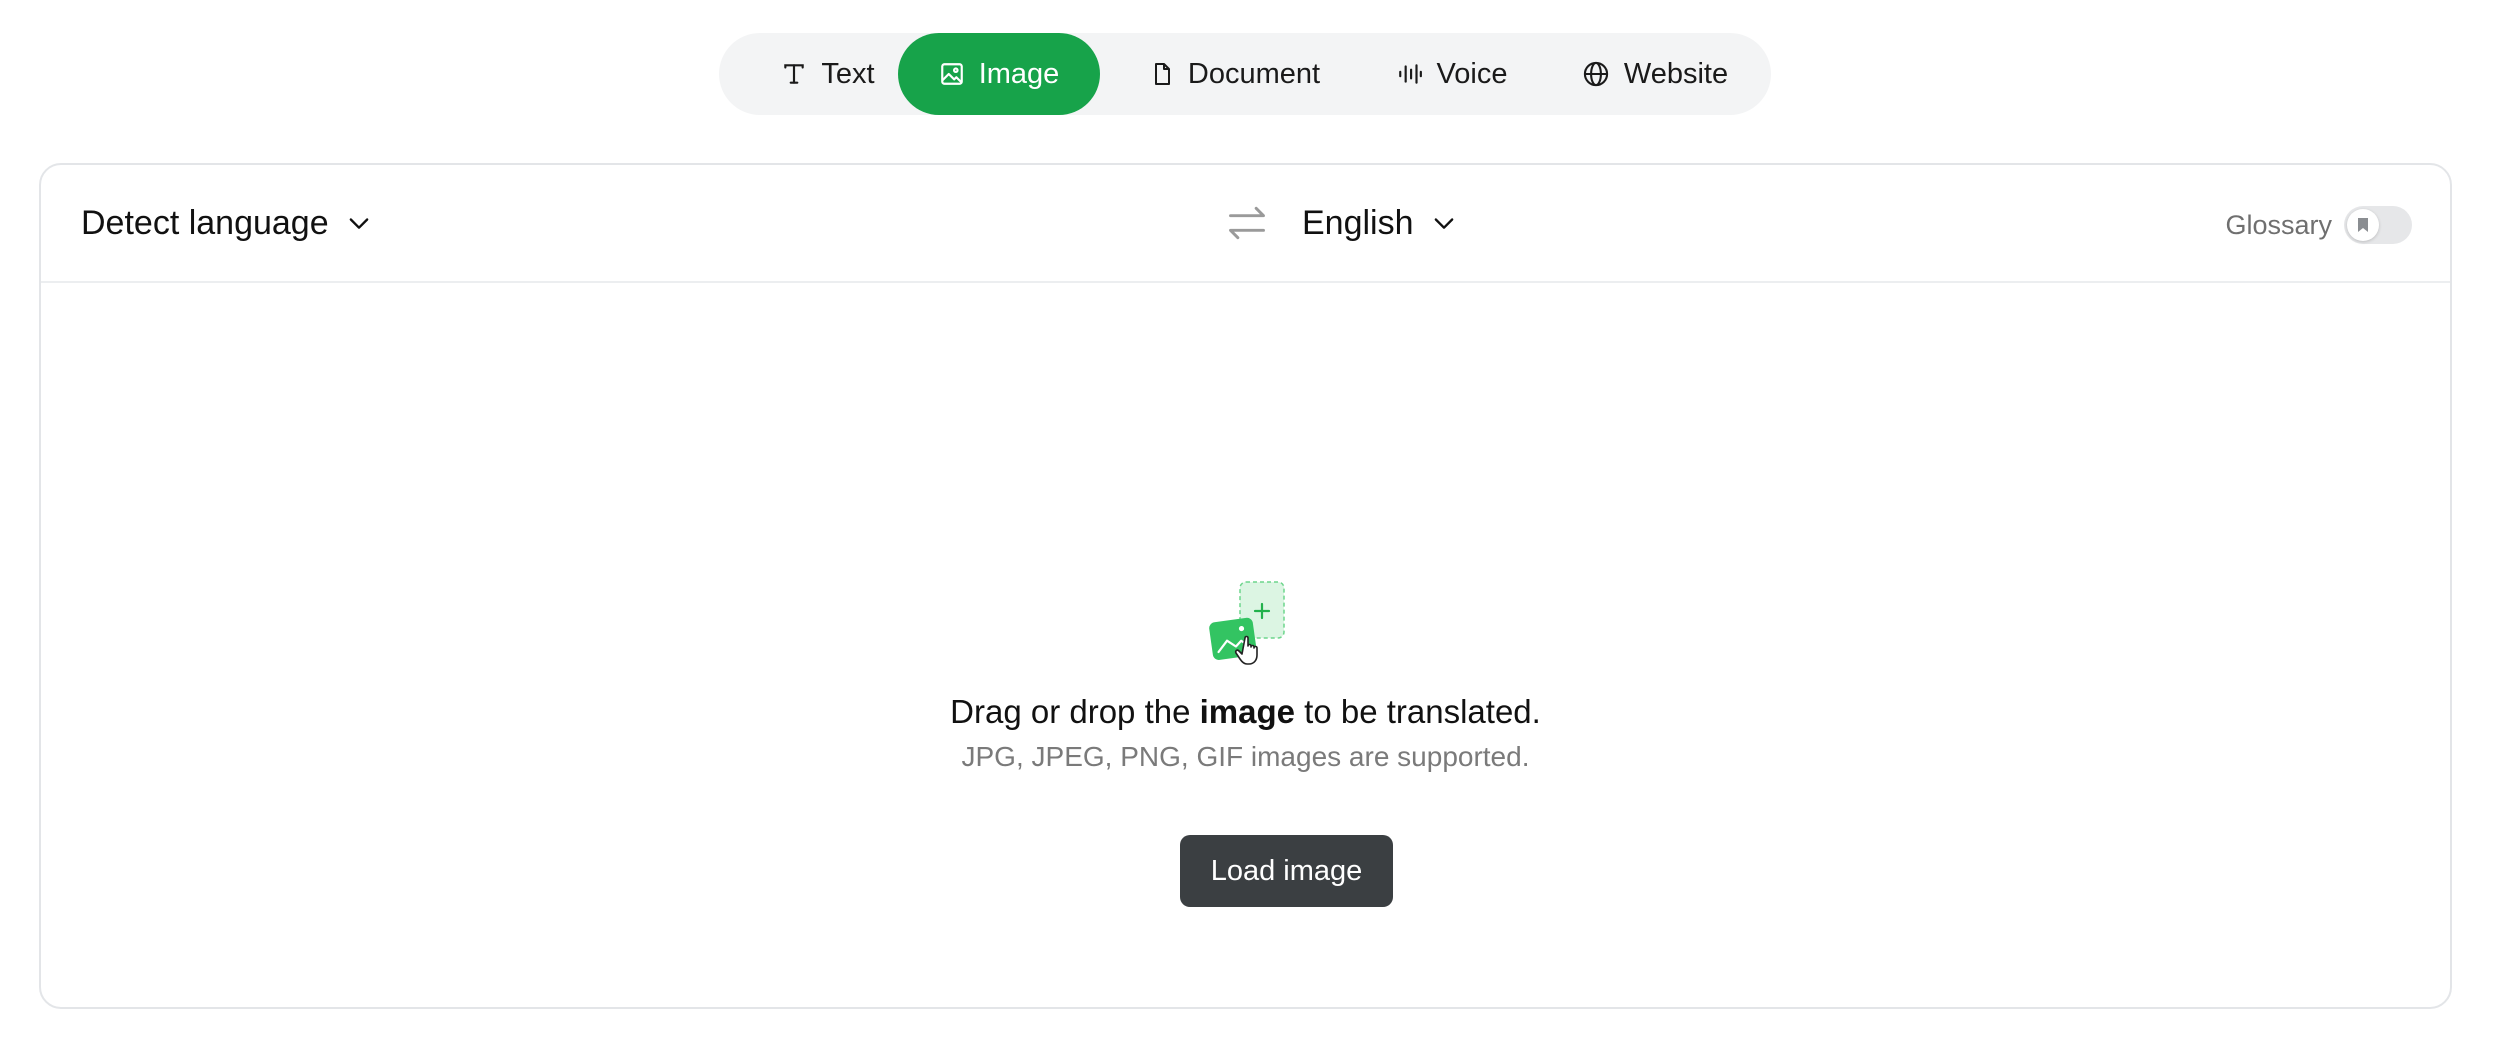  I want to click on target-language-label: English, so click(1358, 222).